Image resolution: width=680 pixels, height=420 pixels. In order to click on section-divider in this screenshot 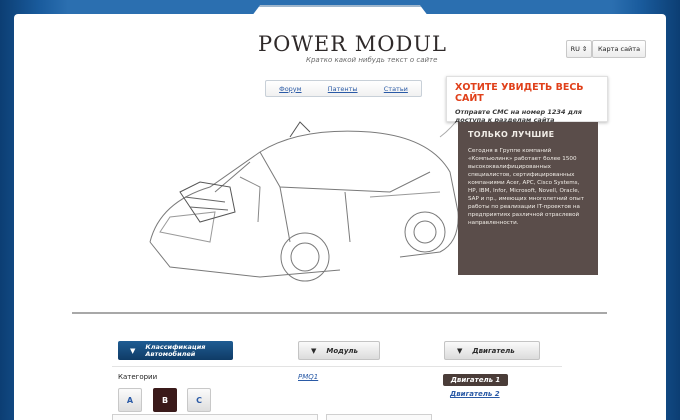, I will do `click(339, 313)`.